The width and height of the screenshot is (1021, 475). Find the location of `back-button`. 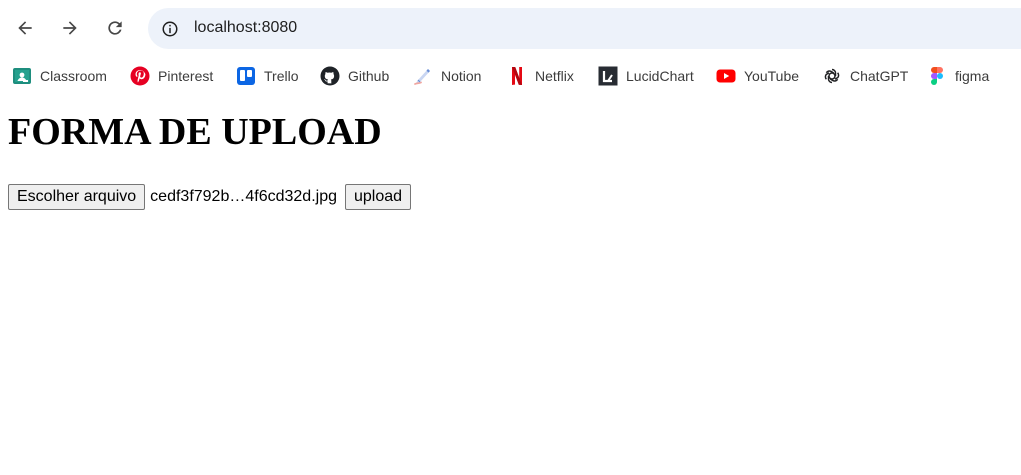

back-button is located at coordinates (25, 28).